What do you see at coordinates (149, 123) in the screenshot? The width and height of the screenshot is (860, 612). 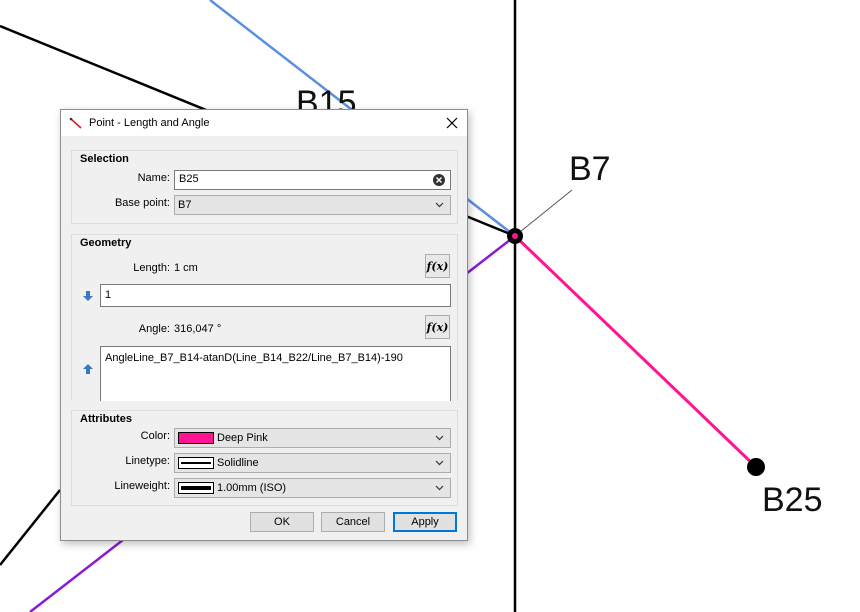 I see `dialog-title: Point - Length and Angle` at bounding box center [149, 123].